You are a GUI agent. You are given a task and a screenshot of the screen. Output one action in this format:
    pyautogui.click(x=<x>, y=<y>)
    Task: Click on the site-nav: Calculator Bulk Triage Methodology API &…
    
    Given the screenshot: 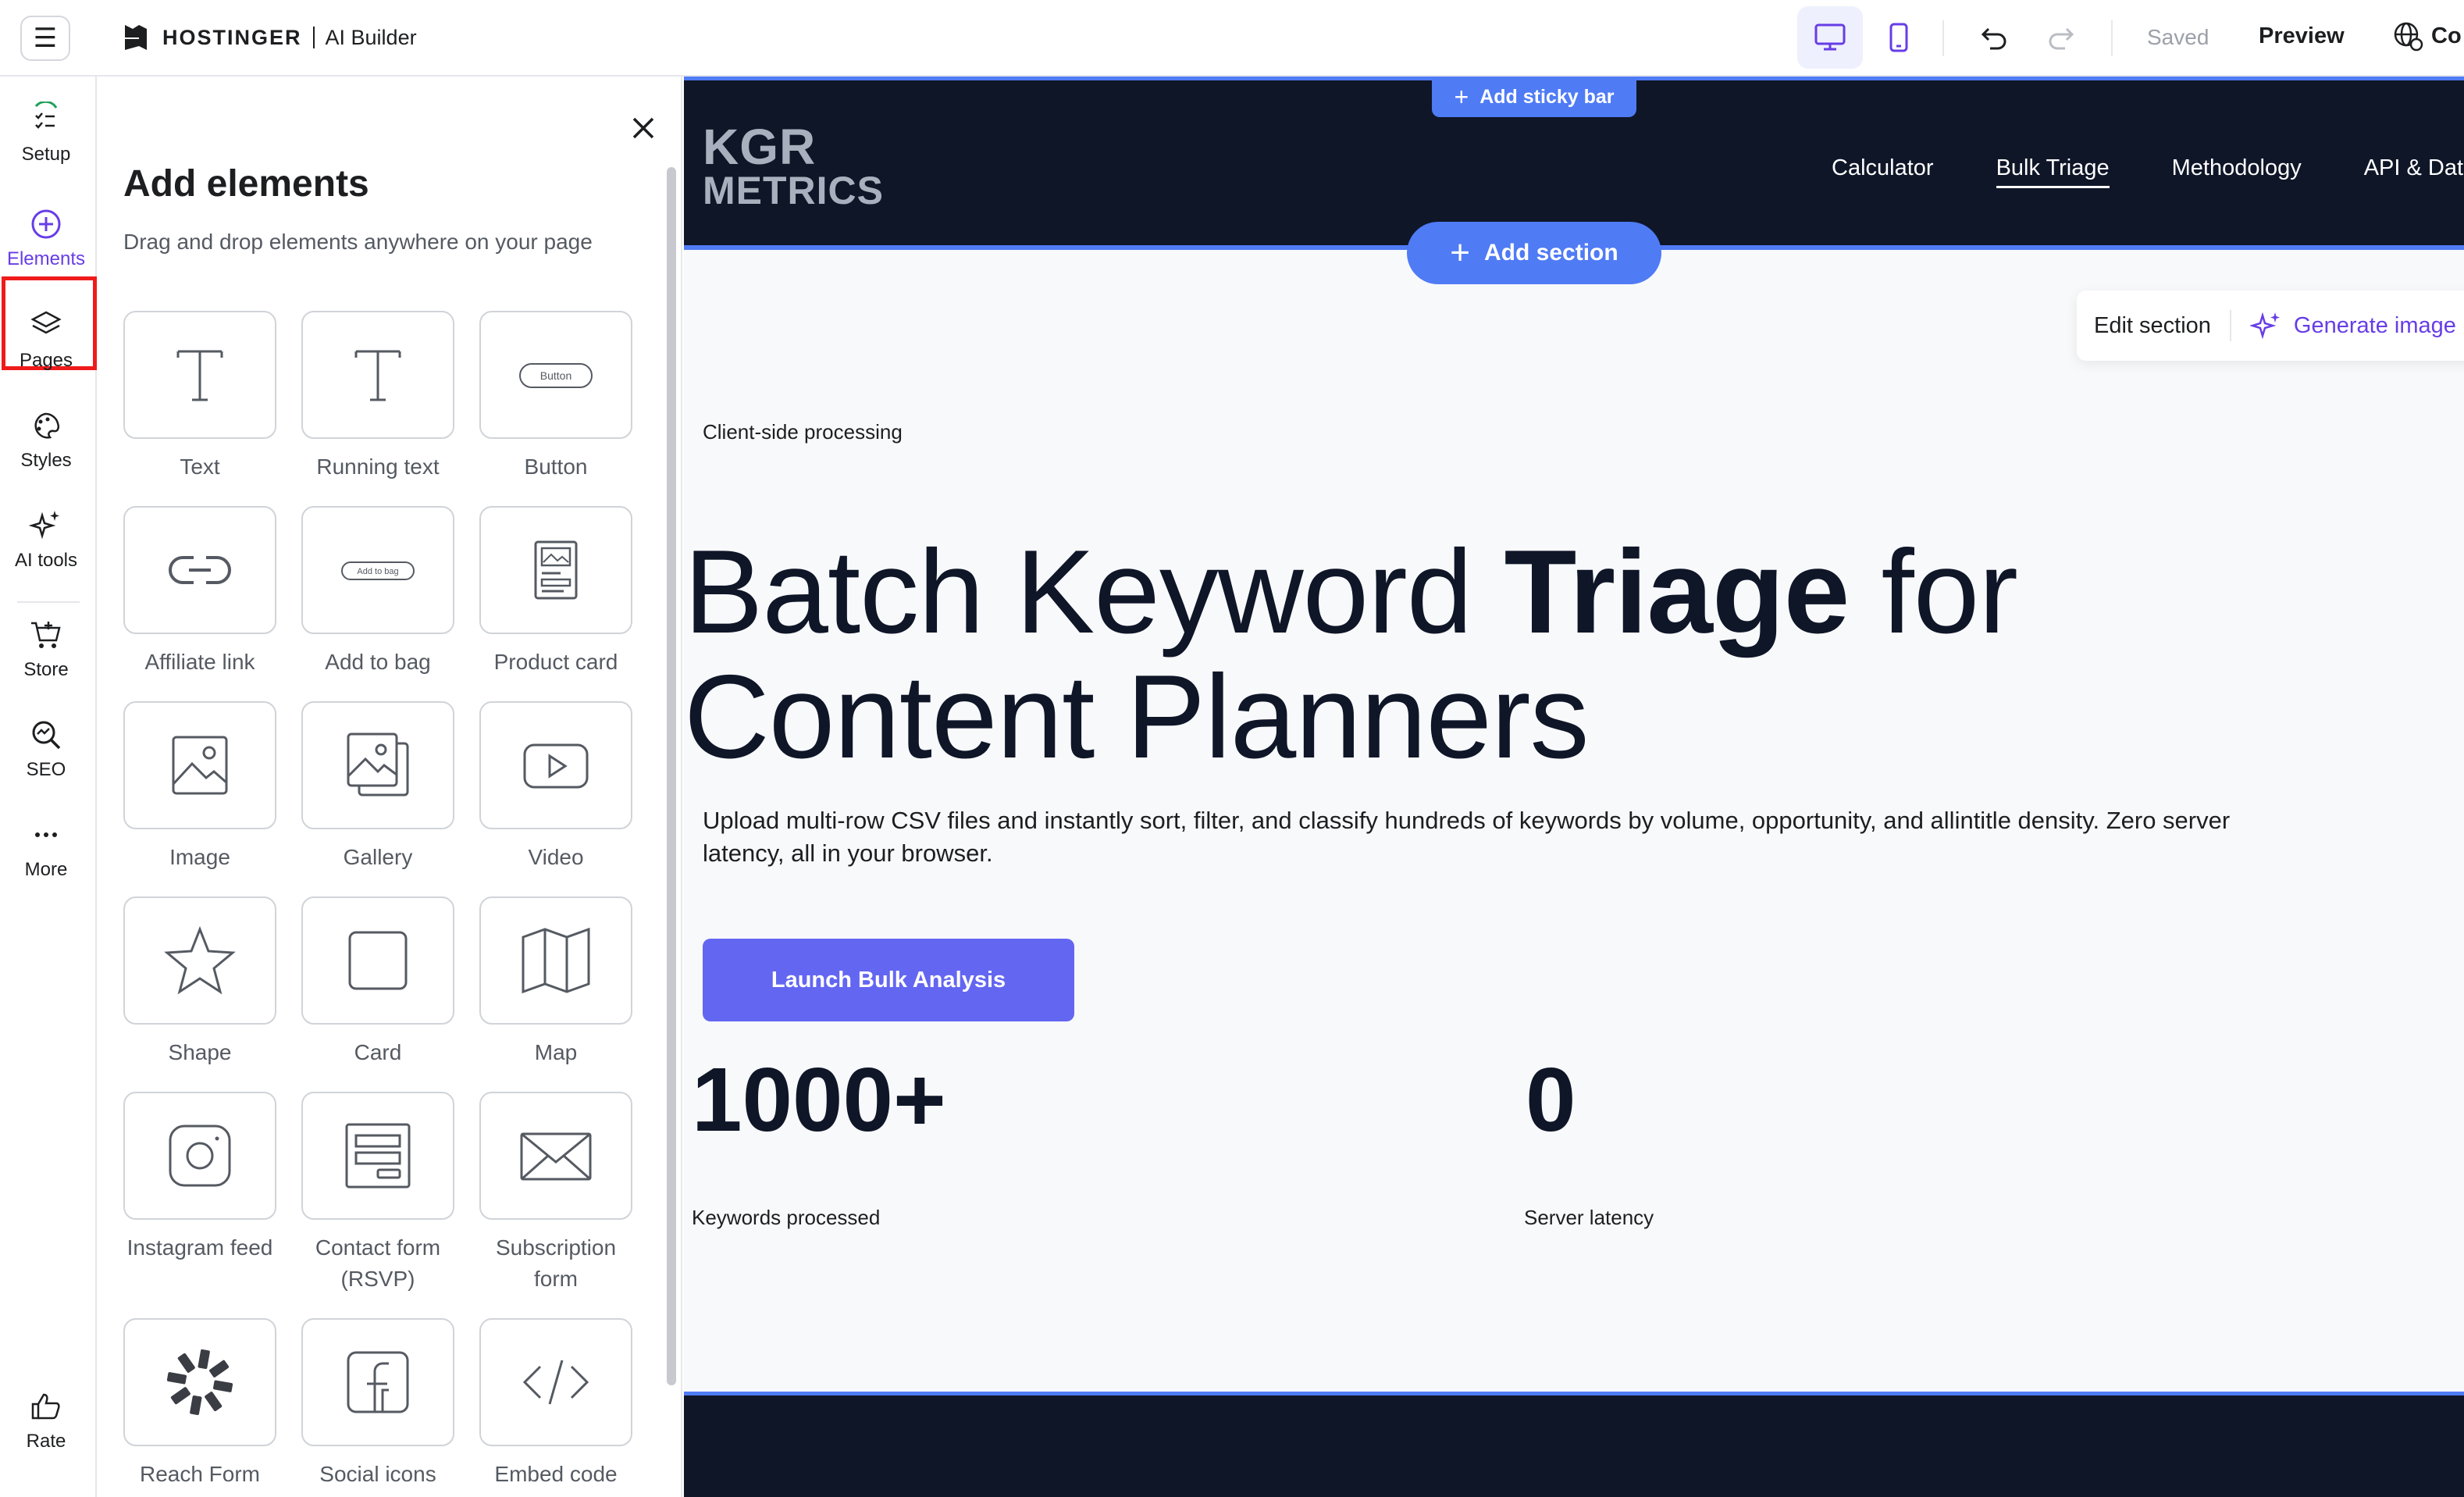 What is the action you would take?
    pyautogui.click(x=2148, y=171)
    